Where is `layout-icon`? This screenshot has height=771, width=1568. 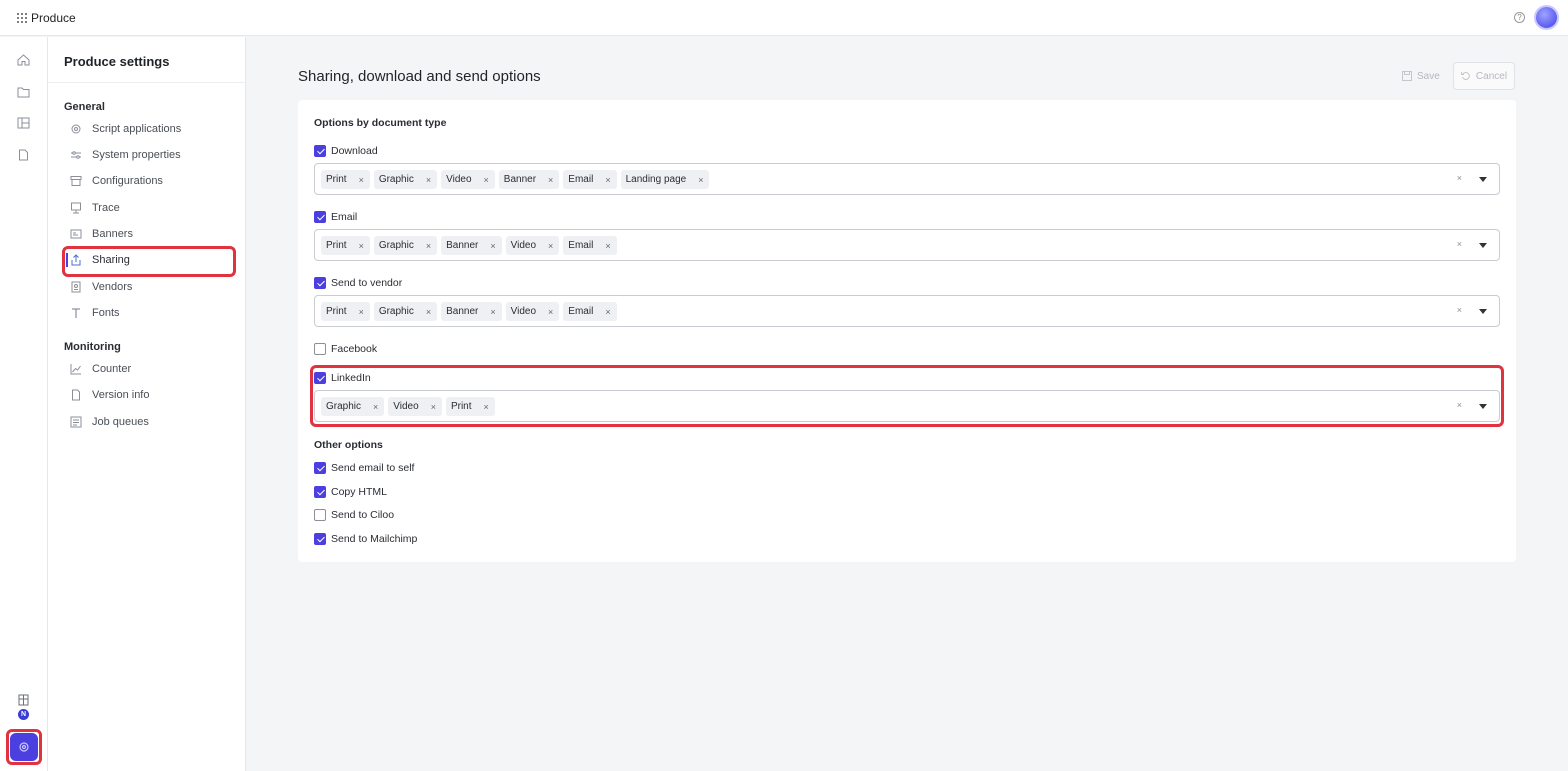
layout-icon is located at coordinates (23, 123).